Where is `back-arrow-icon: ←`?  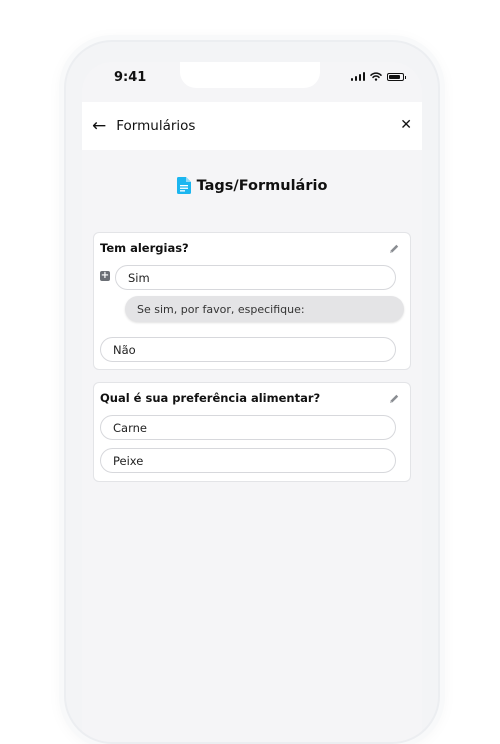
back-arrow-icon: ← is located at coordinates (99, 126).